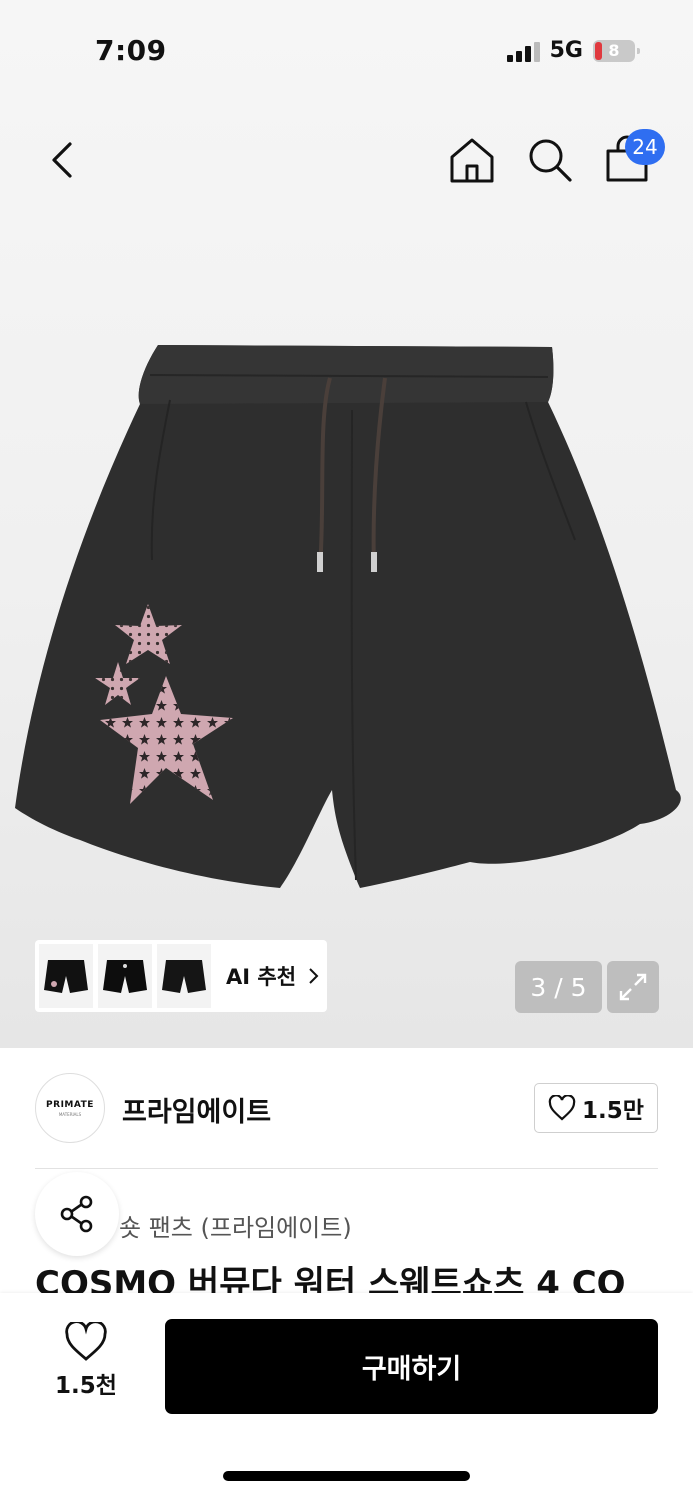 The height and width of the screenshot is (1500, 693). What do you see at coordinates (523, 51) in the screenshot?
I see `signal-icon` at bounding box center [523, 51].